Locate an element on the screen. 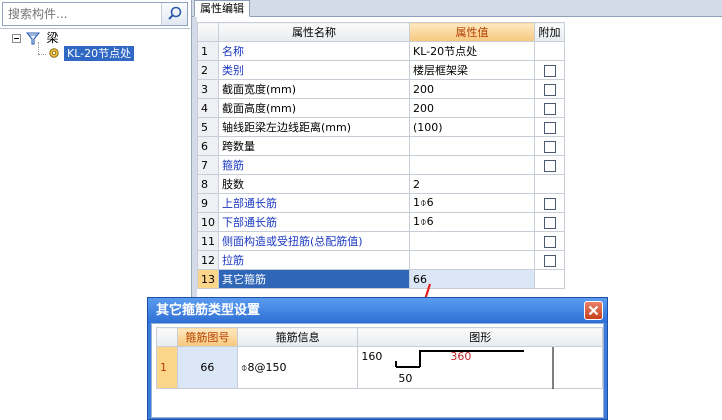  property-name-cell: 其它箍筋 is located at coordinates (314, 279).